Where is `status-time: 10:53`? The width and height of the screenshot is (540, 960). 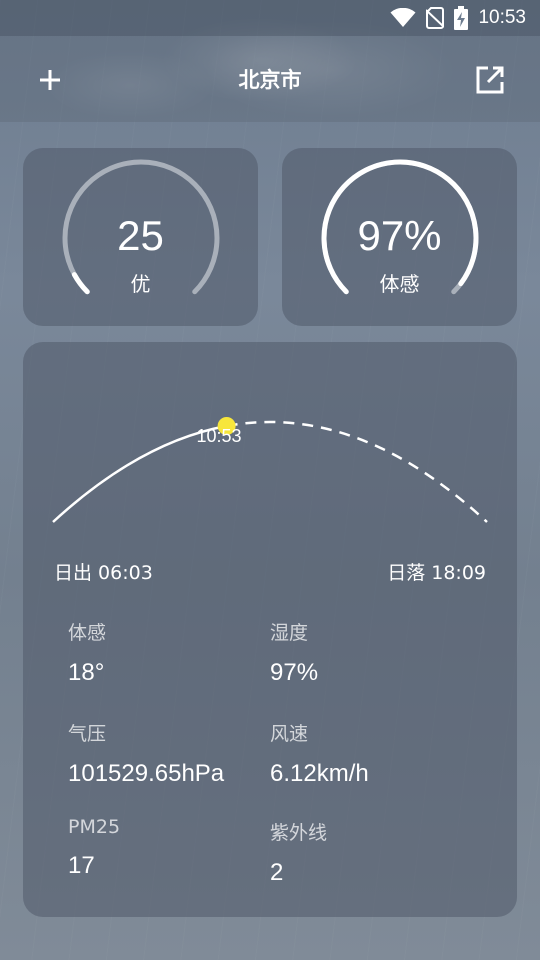 status-time: 10:53 is located at coordinates (502, 17).